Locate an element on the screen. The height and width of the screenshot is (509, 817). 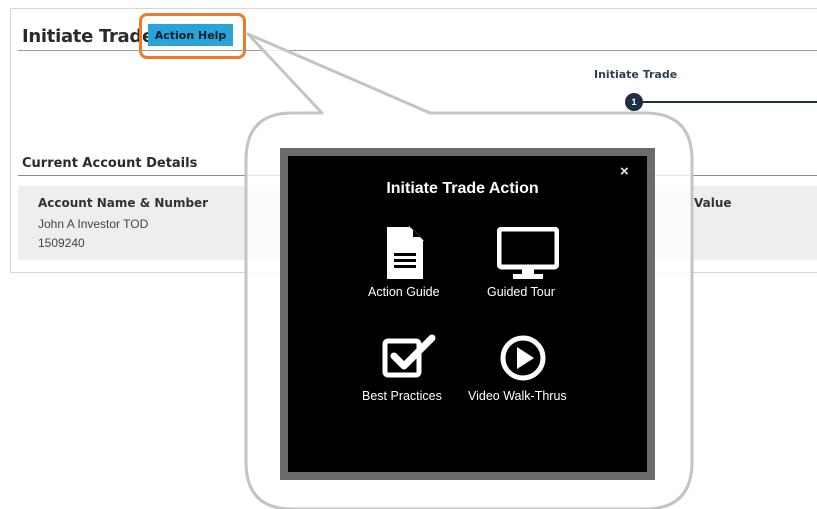
guided-tour-tile: Guided Tour is located at coordinates (529, 266).